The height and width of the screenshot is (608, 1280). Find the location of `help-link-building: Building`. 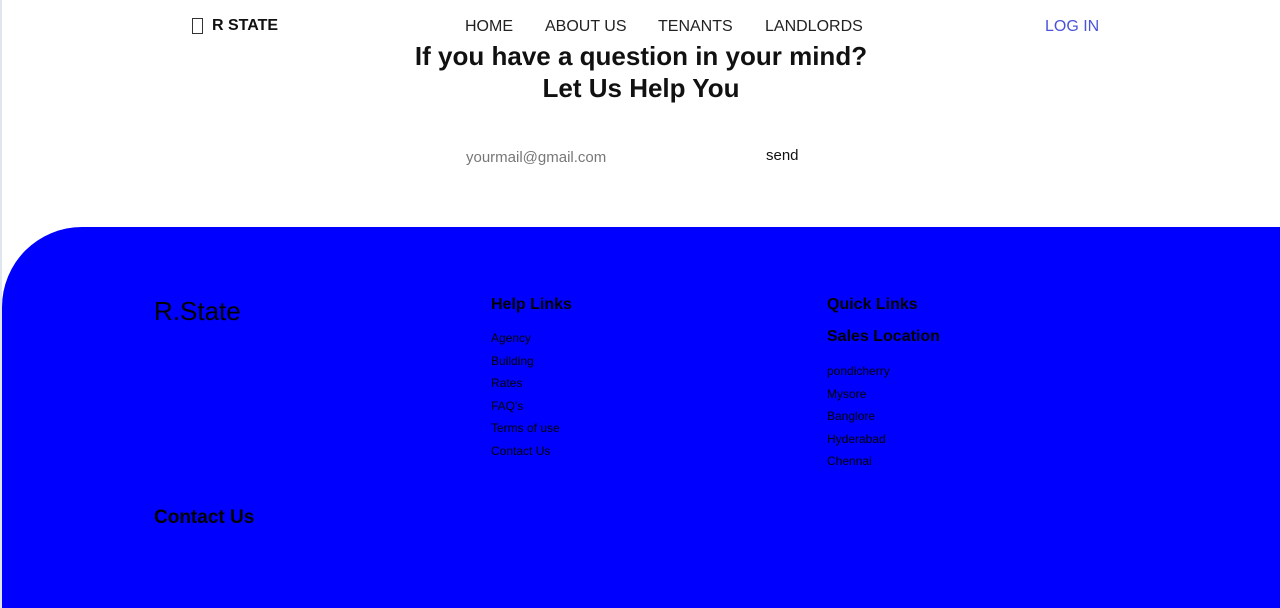

help-link-building: Building is located at coordinates (512, 361).